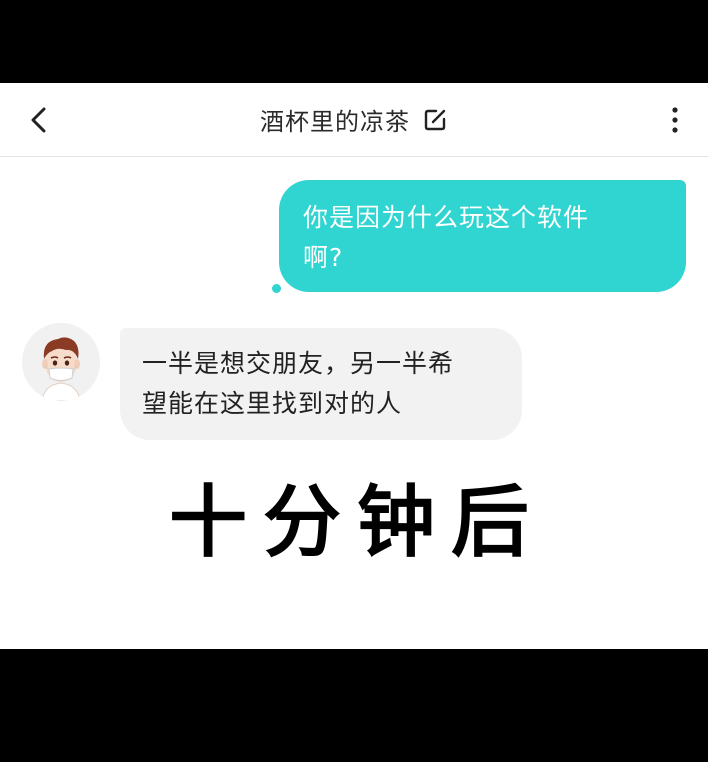 The image size is (708, 762). I want to click on sent-status-dot, so click(276, 288).